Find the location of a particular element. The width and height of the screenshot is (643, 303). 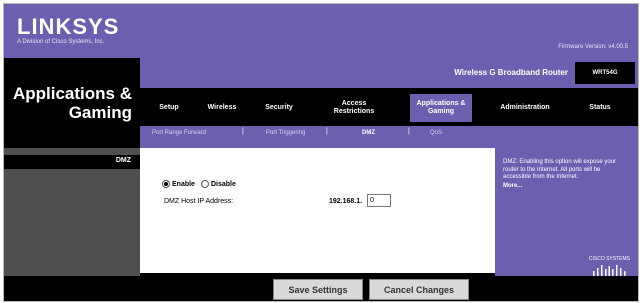

tab-applications-gaming: Applications & Gaming is located at coordinates (441, 108).